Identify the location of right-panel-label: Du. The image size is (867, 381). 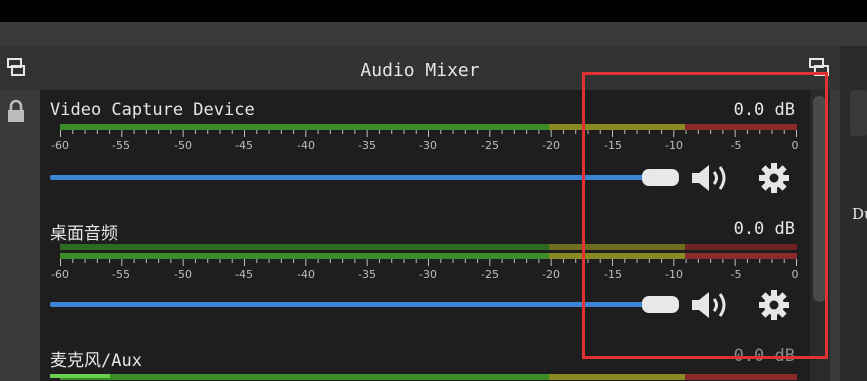
(859, 214).